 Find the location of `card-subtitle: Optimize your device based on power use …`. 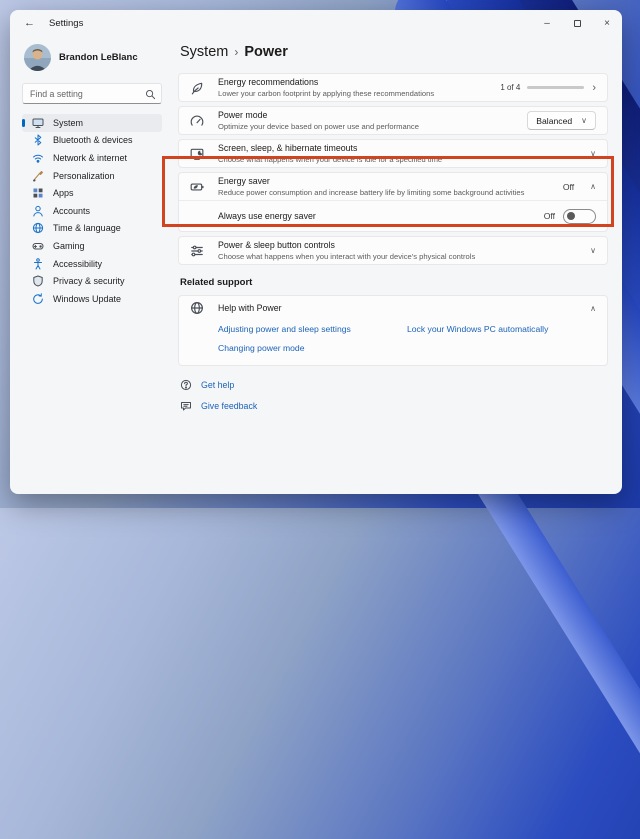

card-subtitle: Optimize your device based on power use … is located at coordinates (318, 126).